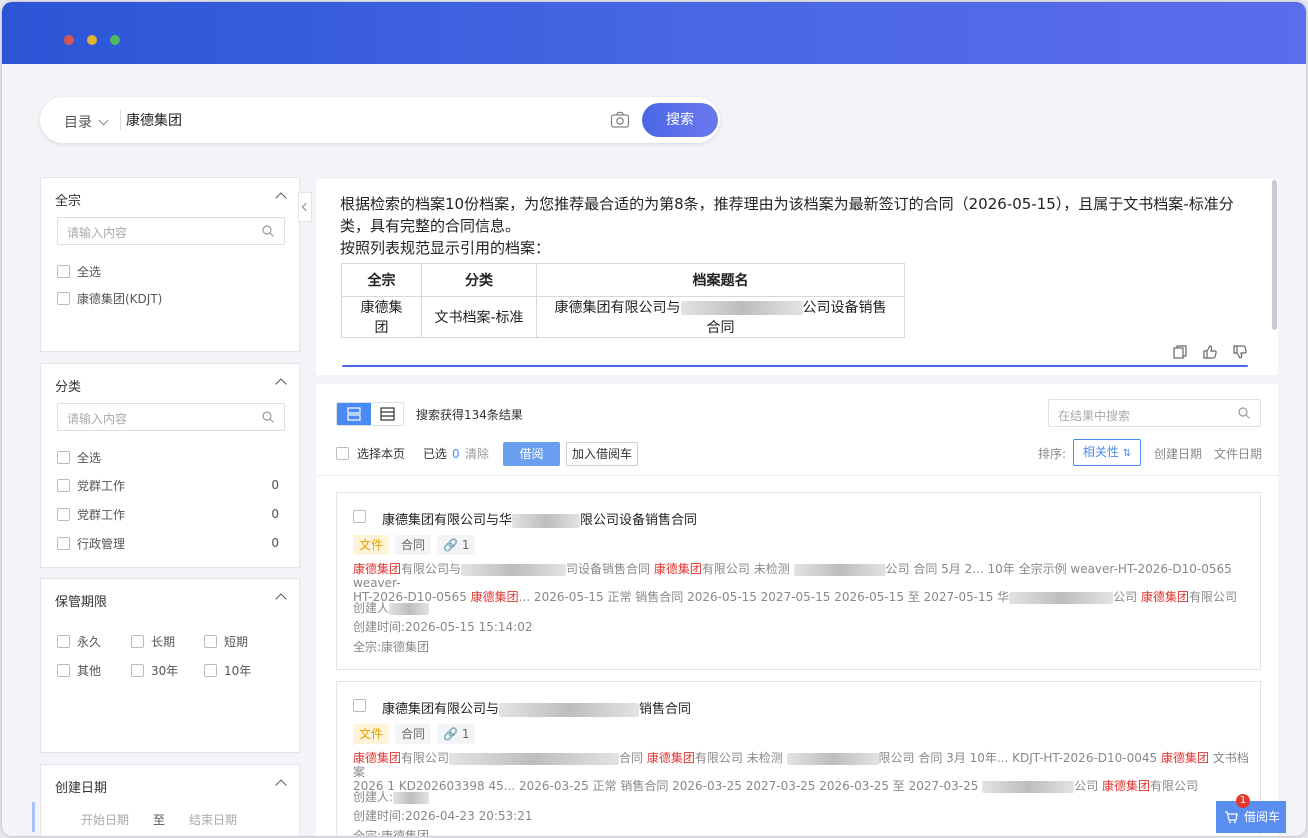 Image resolution: width=1308 pixels, height=838 pixels. I want to click on search-scope-dropdown: 目录, so click(86, 122).